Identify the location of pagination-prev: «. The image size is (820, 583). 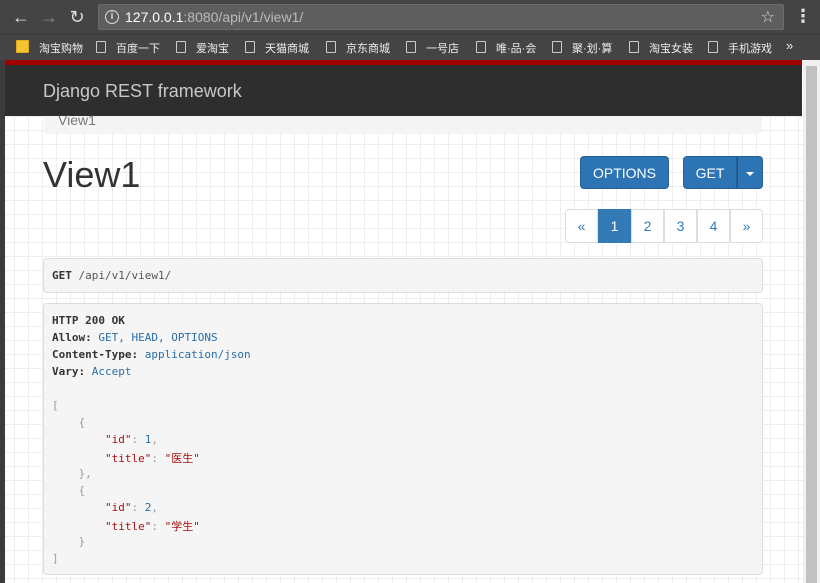
(581, 226).